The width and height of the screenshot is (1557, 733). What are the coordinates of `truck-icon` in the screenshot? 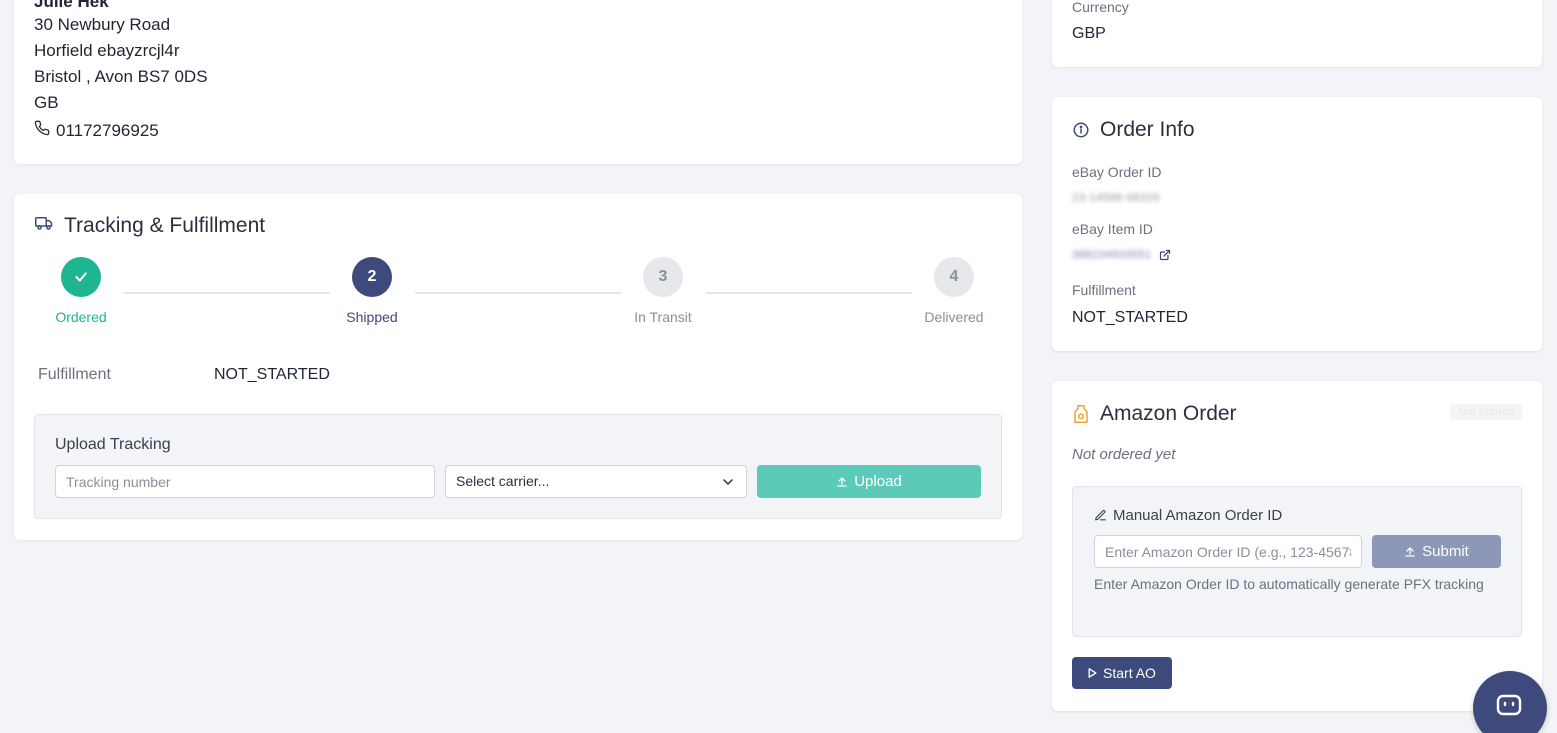 It's located at (44, 226).